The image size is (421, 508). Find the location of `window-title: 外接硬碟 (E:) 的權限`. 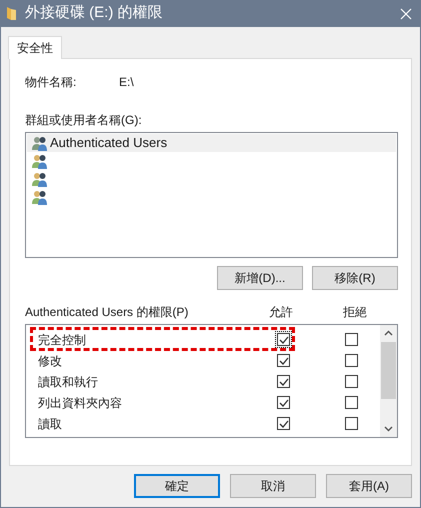

window-title: 外接硬碟 (E:) 的權限 is located at coordinates (93, 13).